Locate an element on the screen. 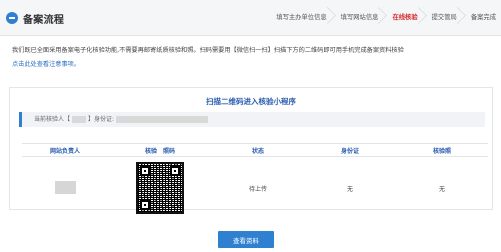 Image resolution: width=501 pixels, height=252 pixels. view-materials-button: 查看资料 is located at coordinates (246, 239).